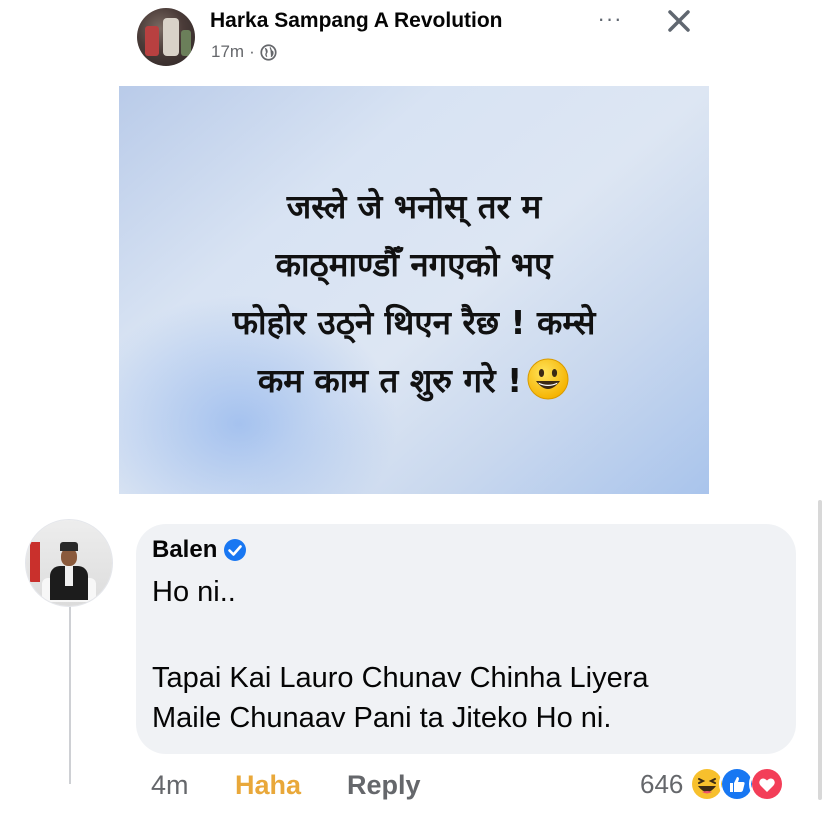 The image size is (828, 828). I want to click on scrollbar, so click(820, 650).